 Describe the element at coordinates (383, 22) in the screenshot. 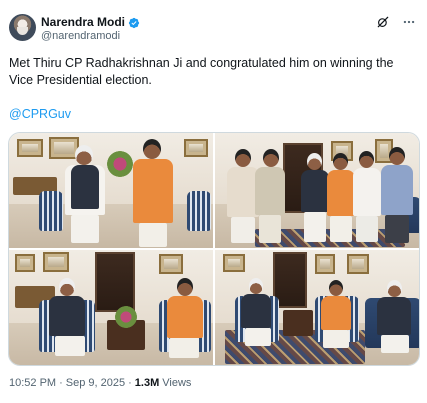

I see `grok-icon` at that location.